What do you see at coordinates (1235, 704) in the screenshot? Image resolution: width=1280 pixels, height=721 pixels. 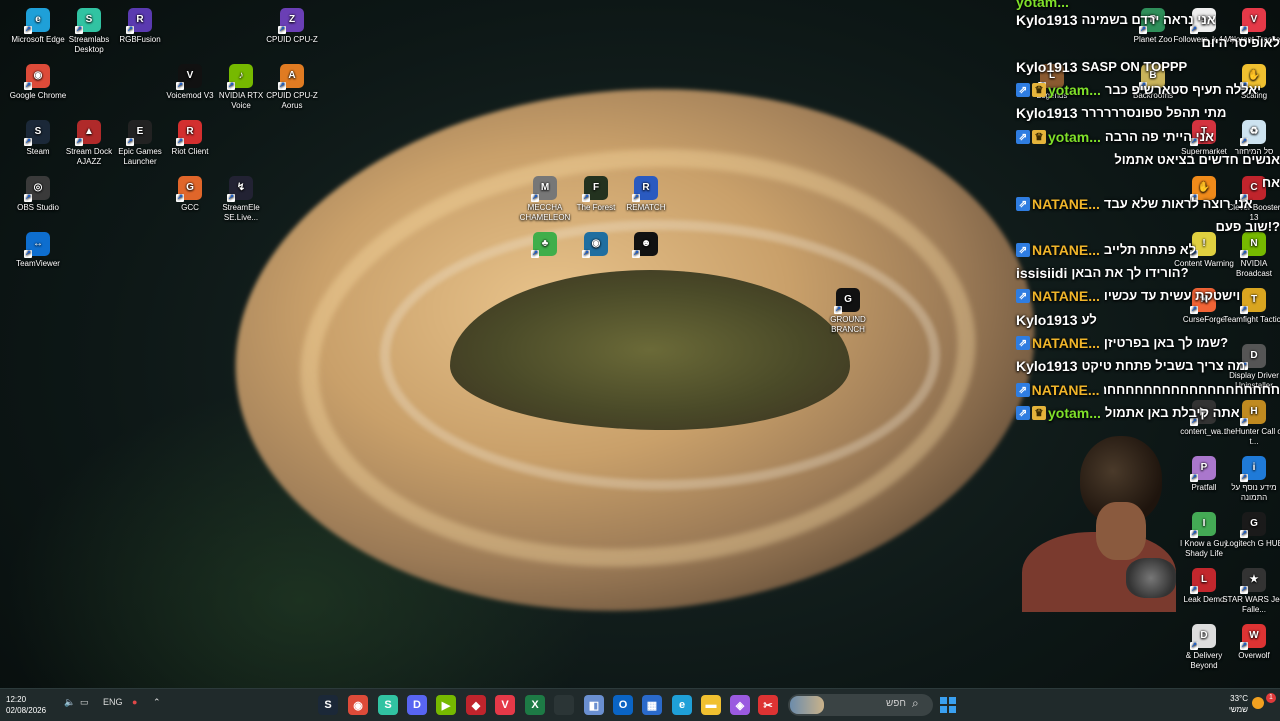 I see `weather-widget: 33°C שמשי` at bounding box center [1235, 704].